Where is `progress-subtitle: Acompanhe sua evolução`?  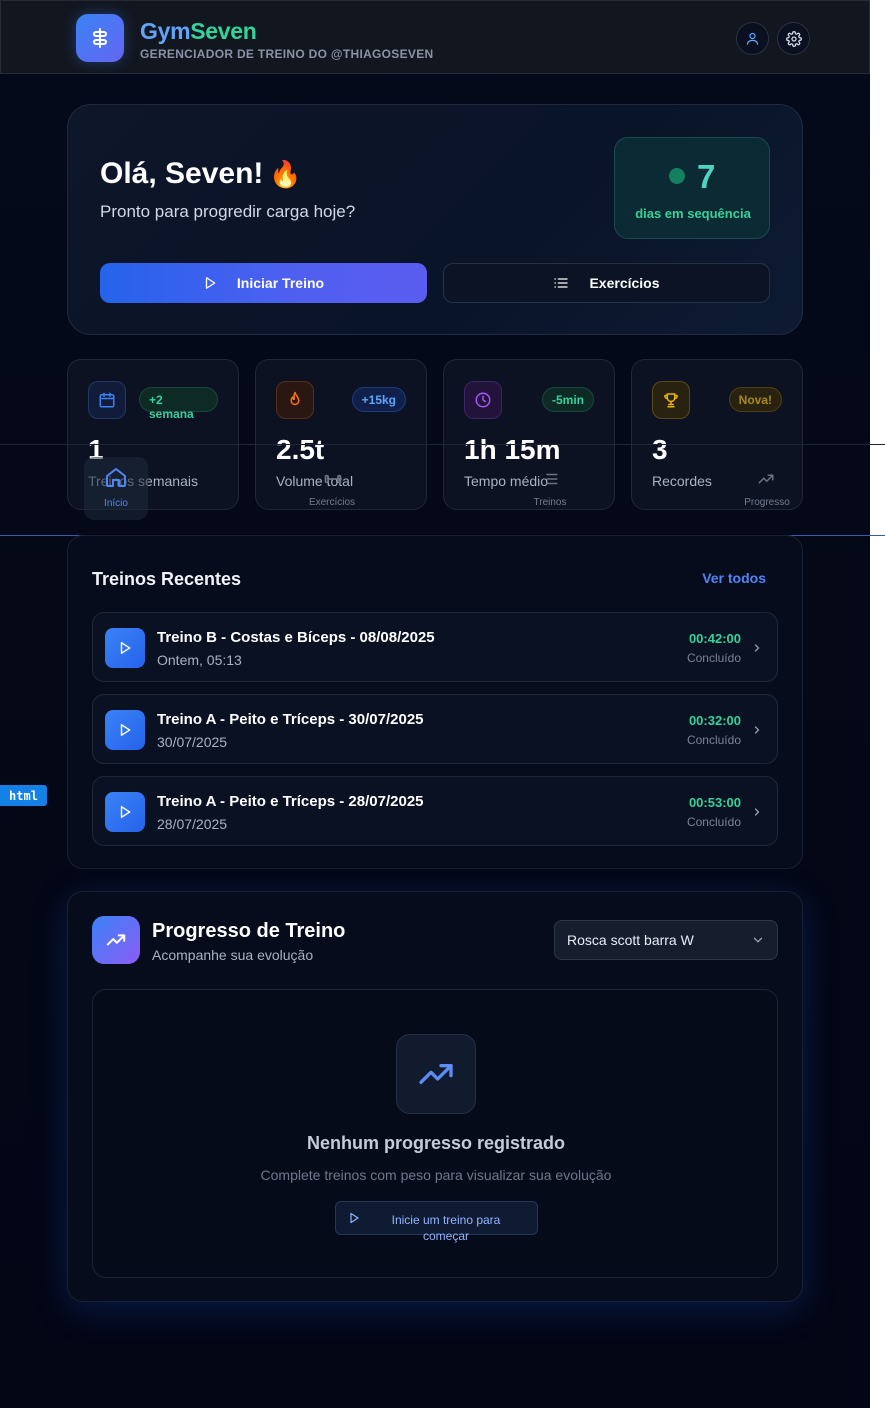 progress-subtitle: Acompanhe sua evolução is located at coordinates (233, 955).